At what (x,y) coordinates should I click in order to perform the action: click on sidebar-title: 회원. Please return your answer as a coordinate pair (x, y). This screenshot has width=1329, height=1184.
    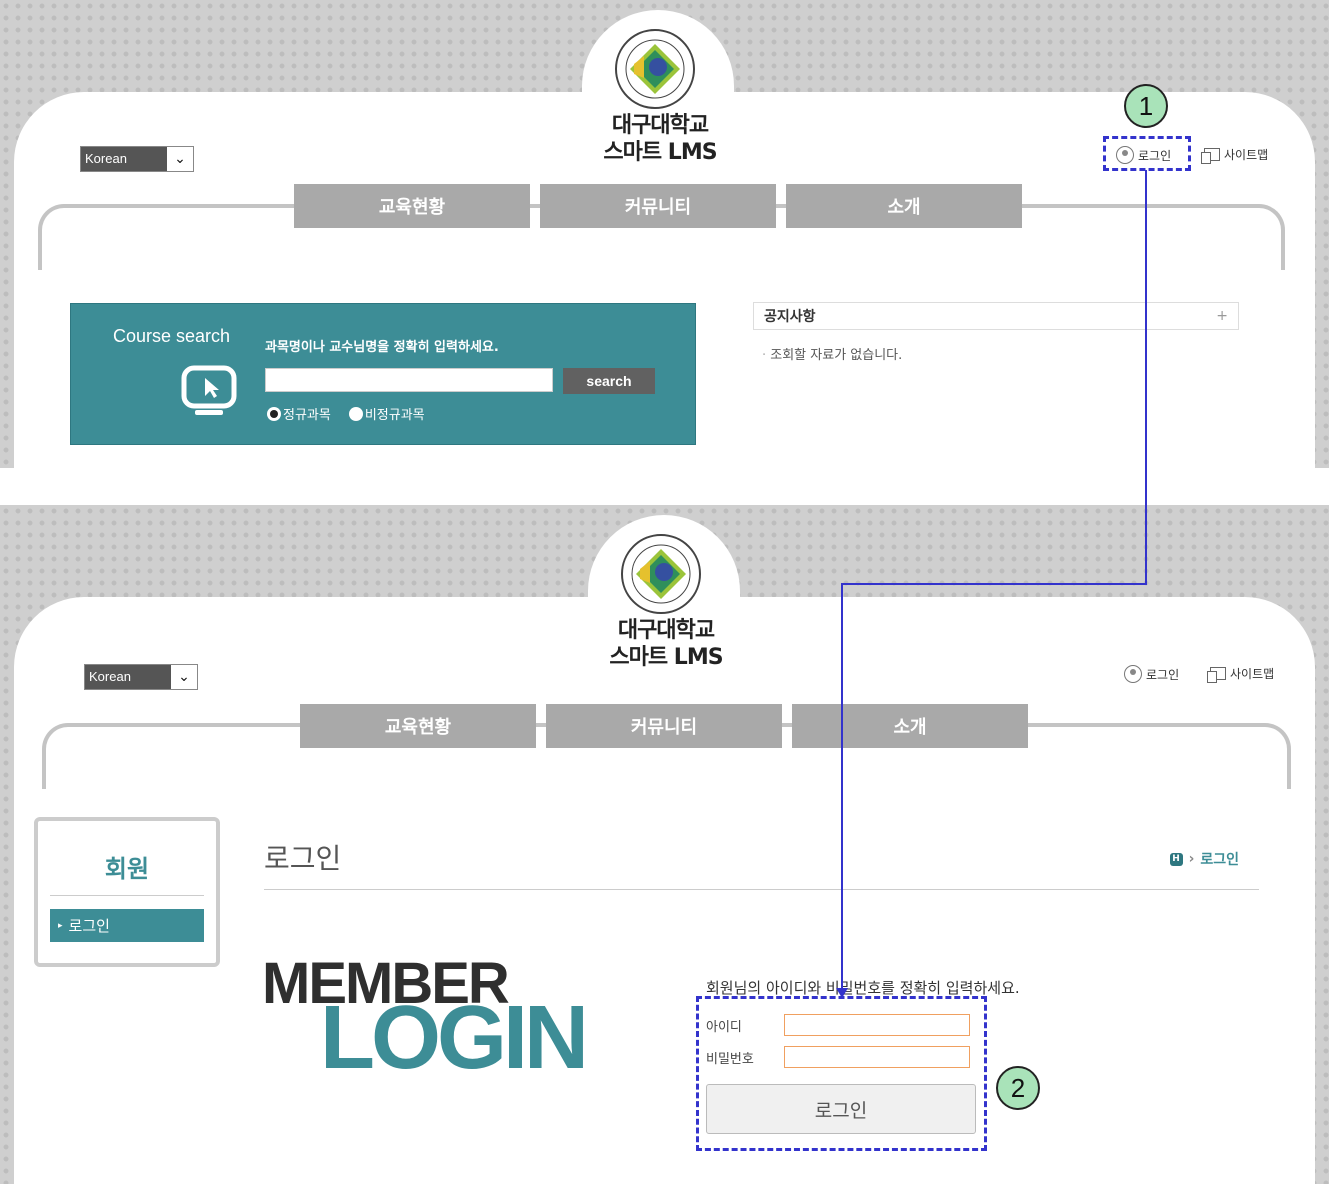
    Looking at the image, I should click on (127, 869).